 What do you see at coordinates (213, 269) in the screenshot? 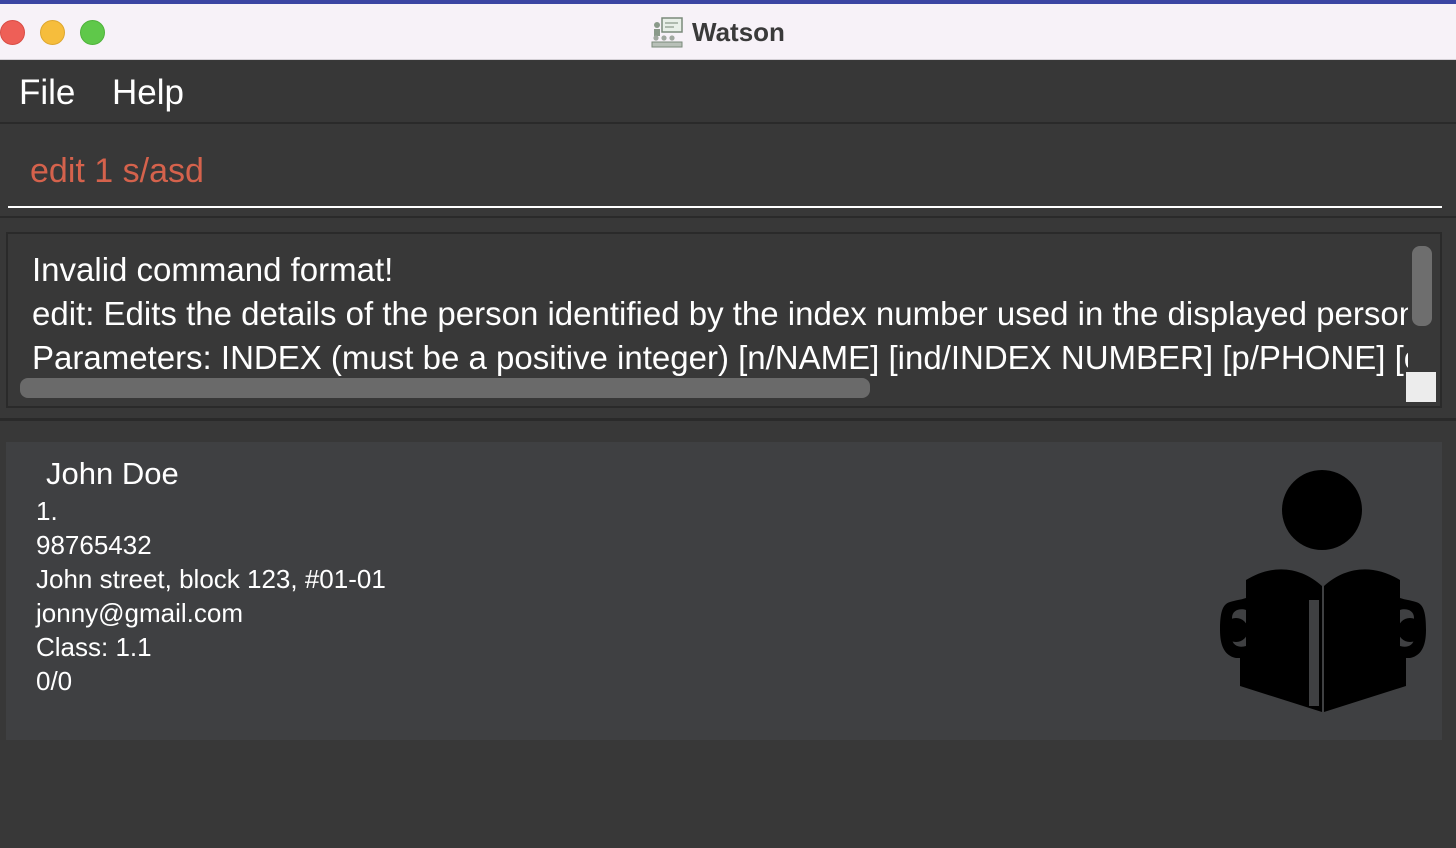
I see `result-line: Invalid command format!` at bounding box center [213, 269].